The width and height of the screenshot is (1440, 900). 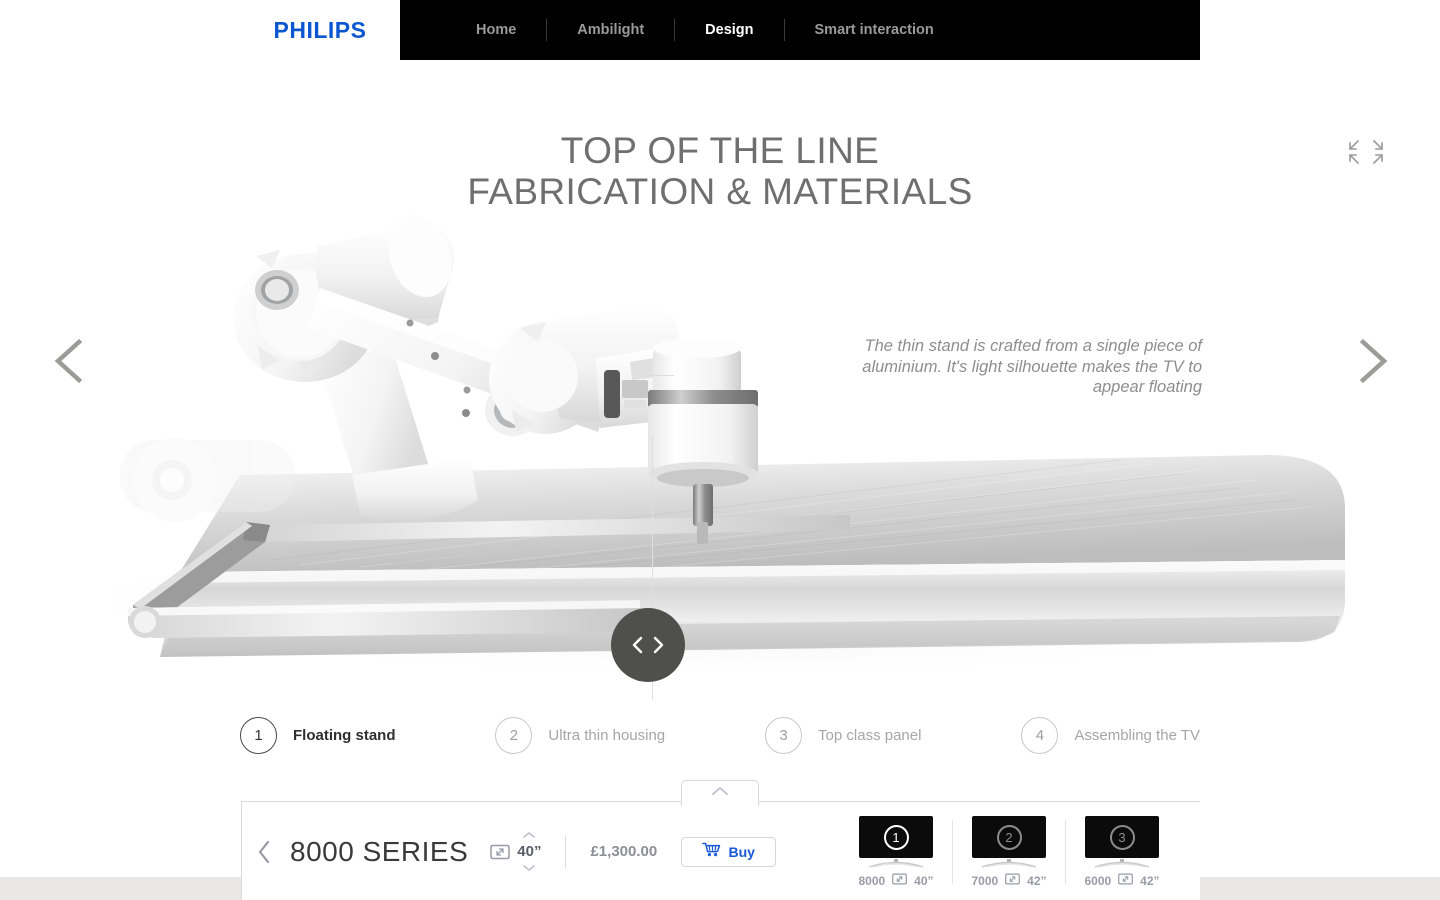 I want to click on shopping-cart-icon, so click(x=711, y=852).